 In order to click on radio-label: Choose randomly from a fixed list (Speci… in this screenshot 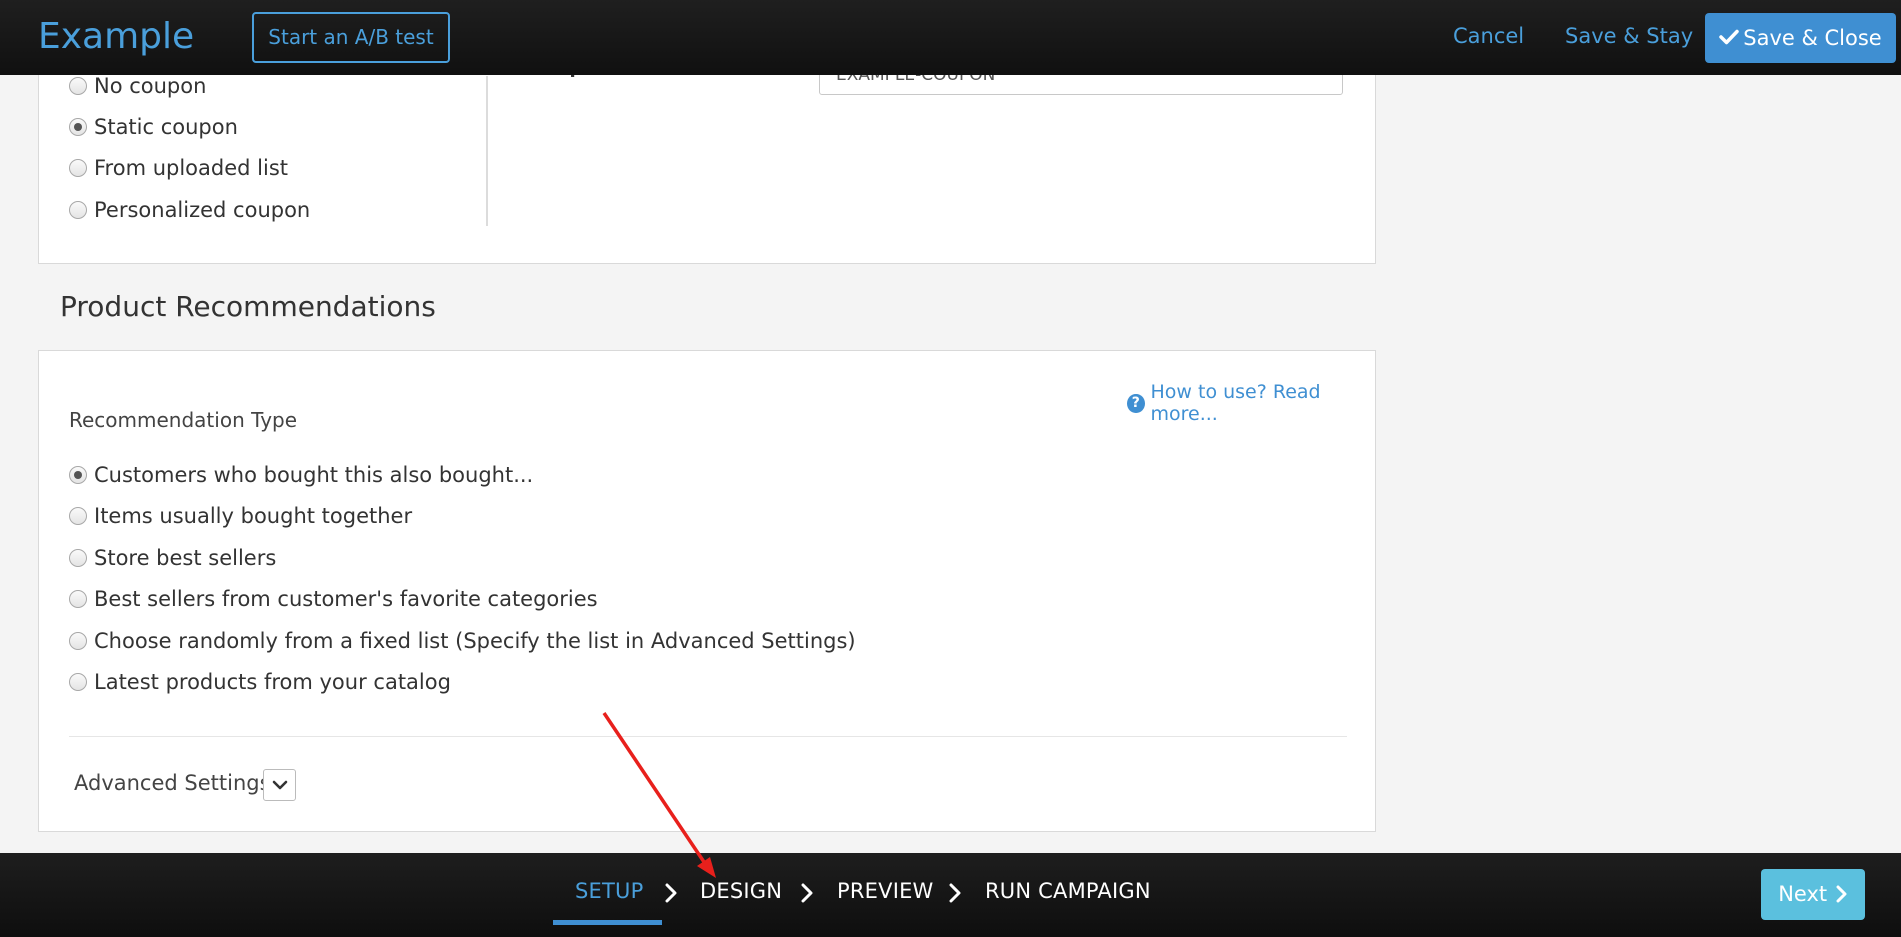, I will do `click(475, 641)`.